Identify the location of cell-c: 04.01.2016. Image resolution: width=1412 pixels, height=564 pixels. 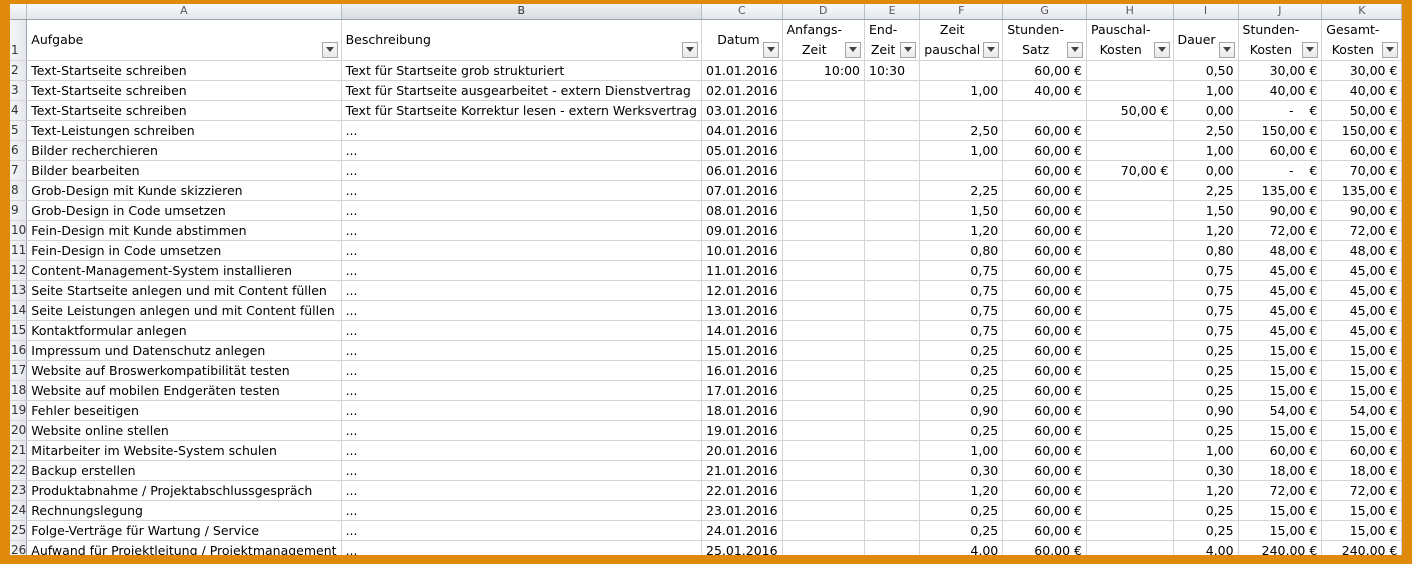
(742, 130).